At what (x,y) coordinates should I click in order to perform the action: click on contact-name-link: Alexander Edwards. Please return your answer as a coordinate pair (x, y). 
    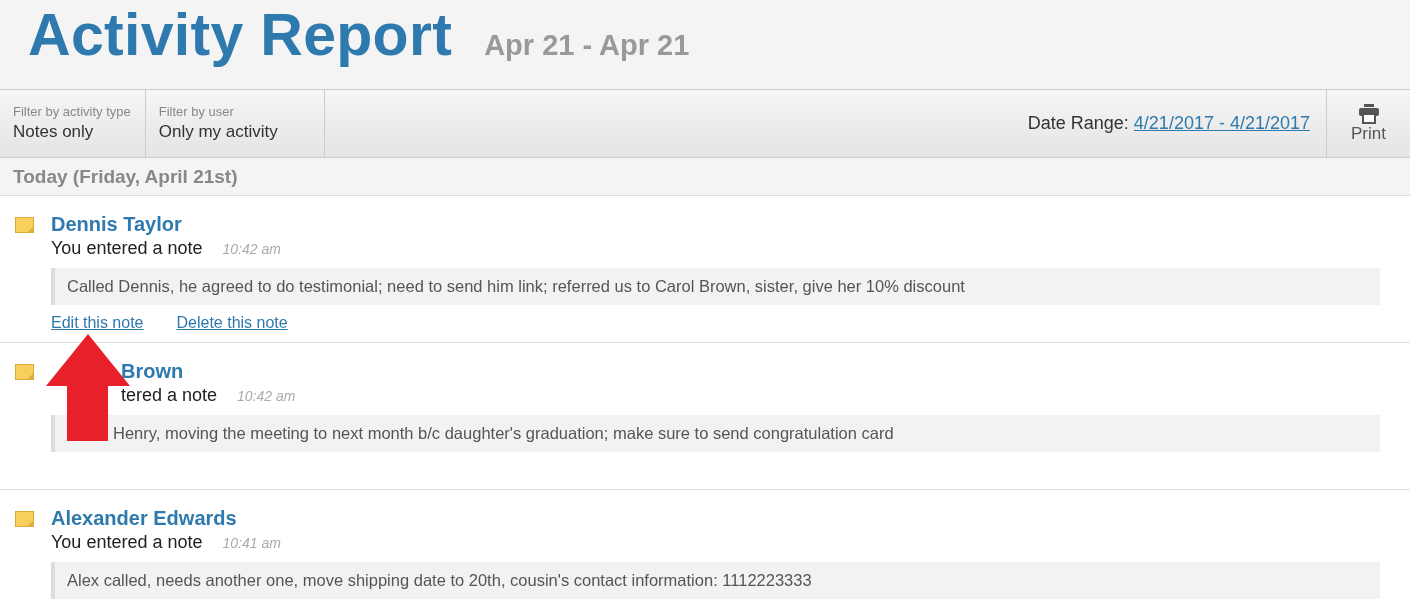
    Looking at the image, I should click on (144, 518).